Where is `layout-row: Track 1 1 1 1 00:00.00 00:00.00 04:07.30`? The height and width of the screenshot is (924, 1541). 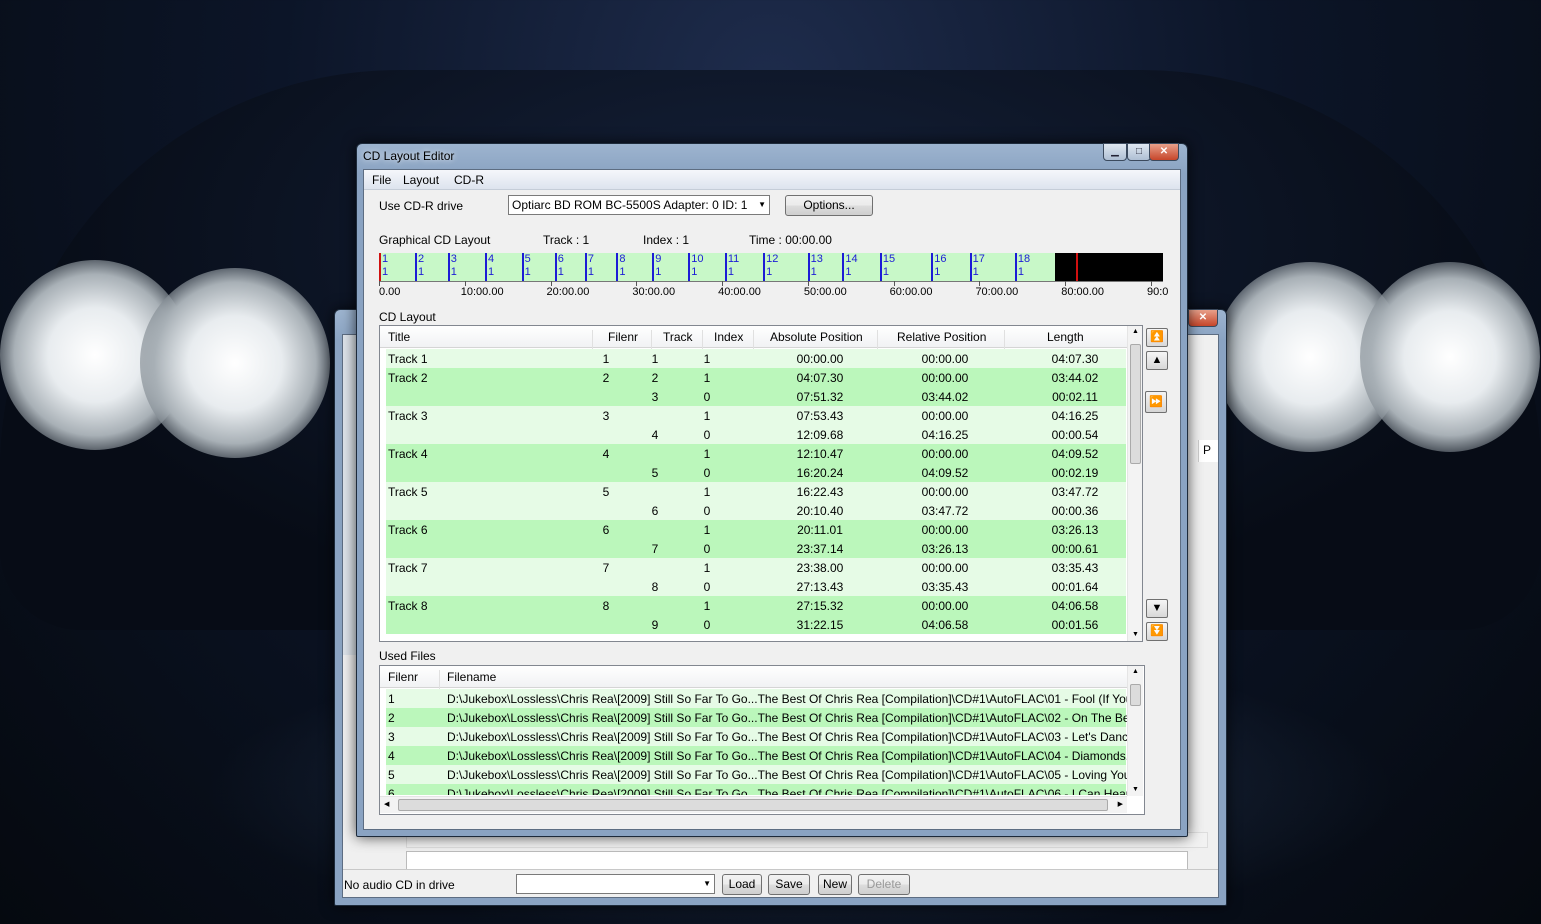 layout-row: Track 1 1 1 1 00:00.00 00:00.00 04:07.30 is located at coordinates (756, 358).